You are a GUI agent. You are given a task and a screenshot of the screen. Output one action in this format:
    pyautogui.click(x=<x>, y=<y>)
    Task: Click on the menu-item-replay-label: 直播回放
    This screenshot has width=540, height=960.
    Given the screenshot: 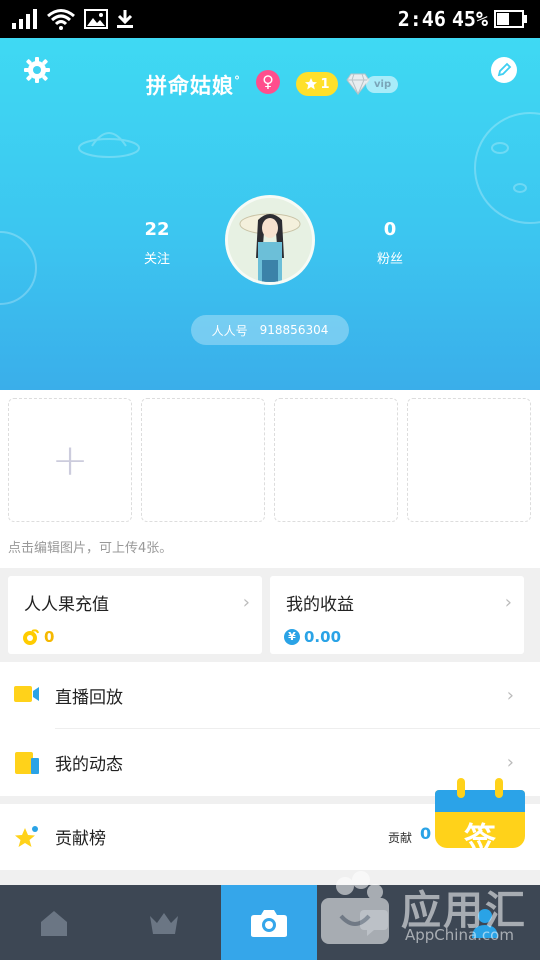 What is the action you would take?
    pyautogui.click(x=89, y=697)
    